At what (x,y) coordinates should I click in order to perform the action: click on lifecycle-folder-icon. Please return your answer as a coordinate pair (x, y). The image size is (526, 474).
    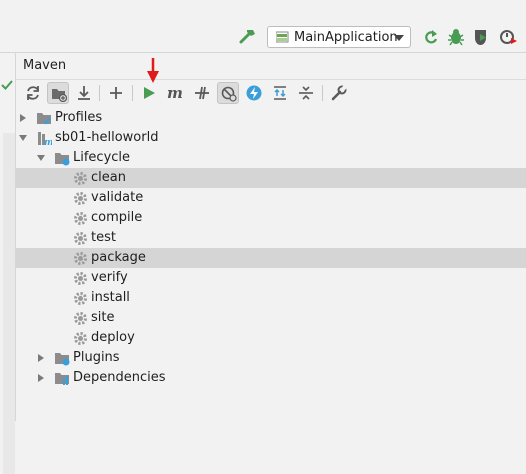
    Looking at the image, I should click on (62, 159).